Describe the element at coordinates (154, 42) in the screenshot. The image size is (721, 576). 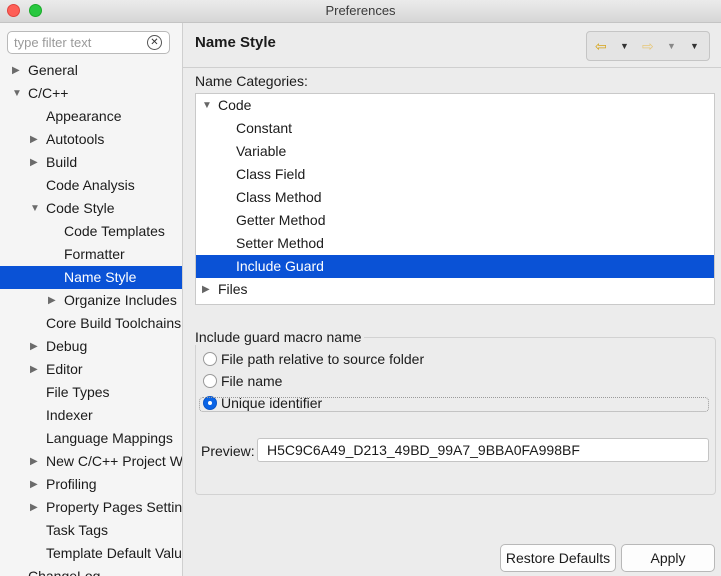
I see `clear-filter-icon: ✕` at that location.